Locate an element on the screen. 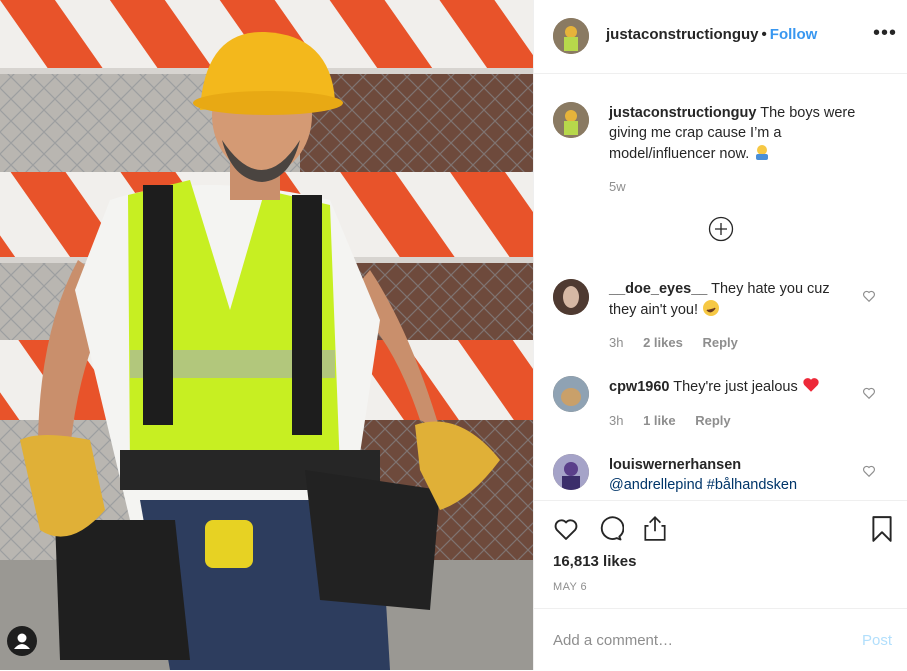 The height and width of the screenshot is (671, 907). user-tag-icon is located at coordinates (22, 641).